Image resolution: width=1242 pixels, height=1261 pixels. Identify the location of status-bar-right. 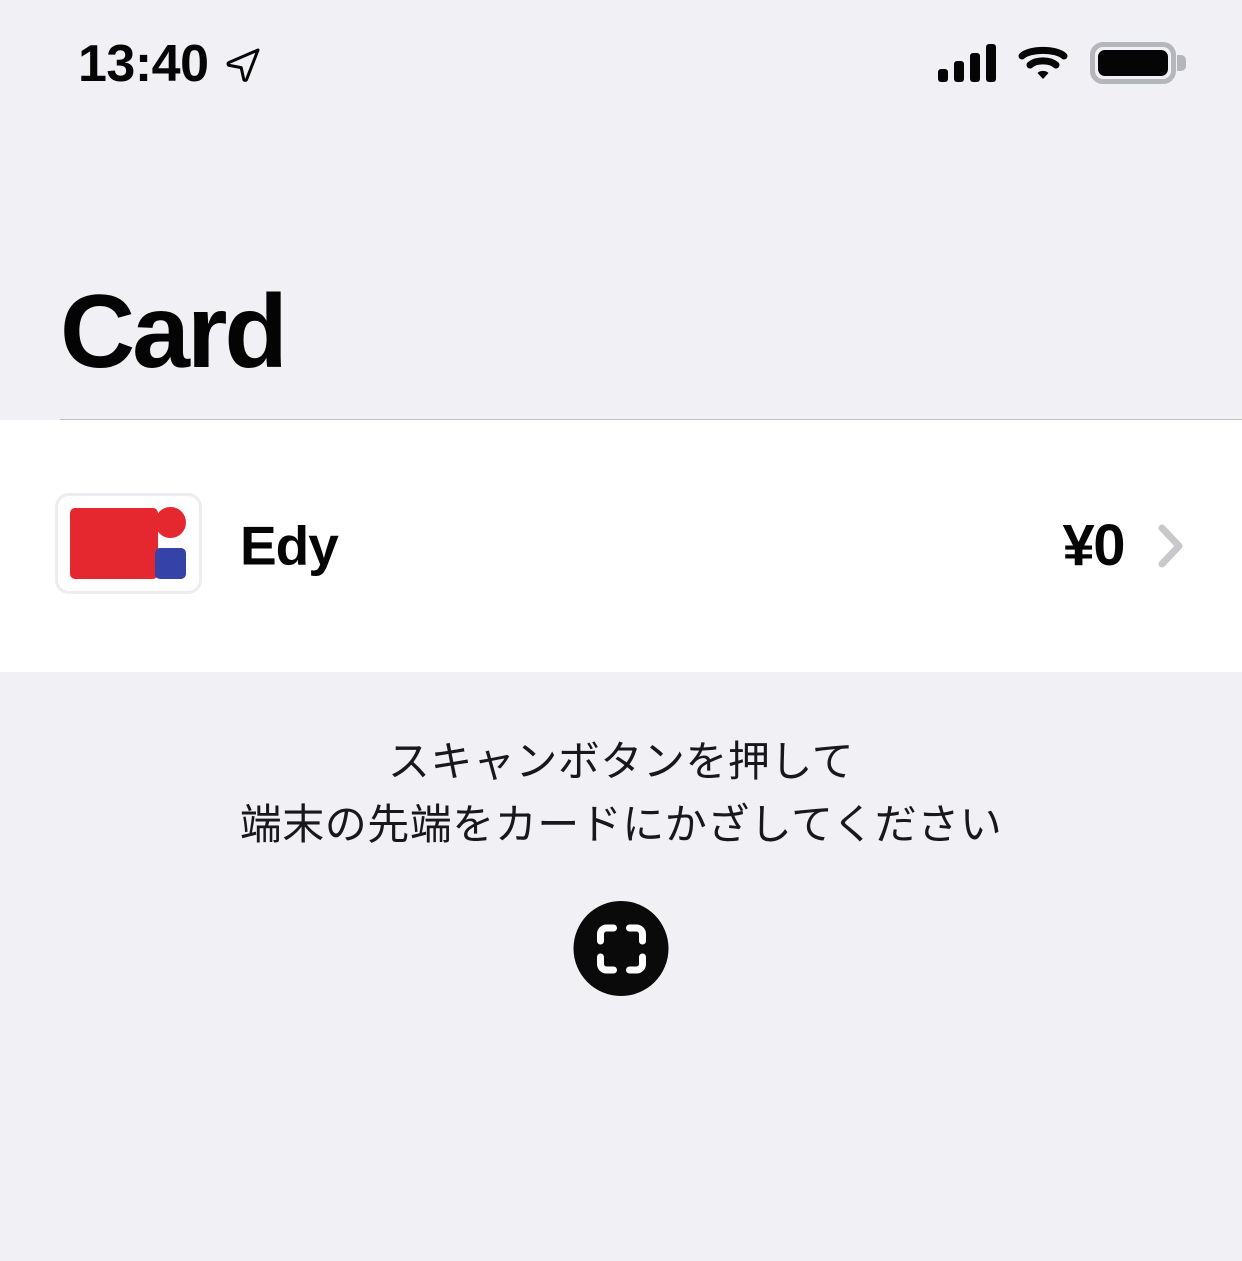
(1062, 63).